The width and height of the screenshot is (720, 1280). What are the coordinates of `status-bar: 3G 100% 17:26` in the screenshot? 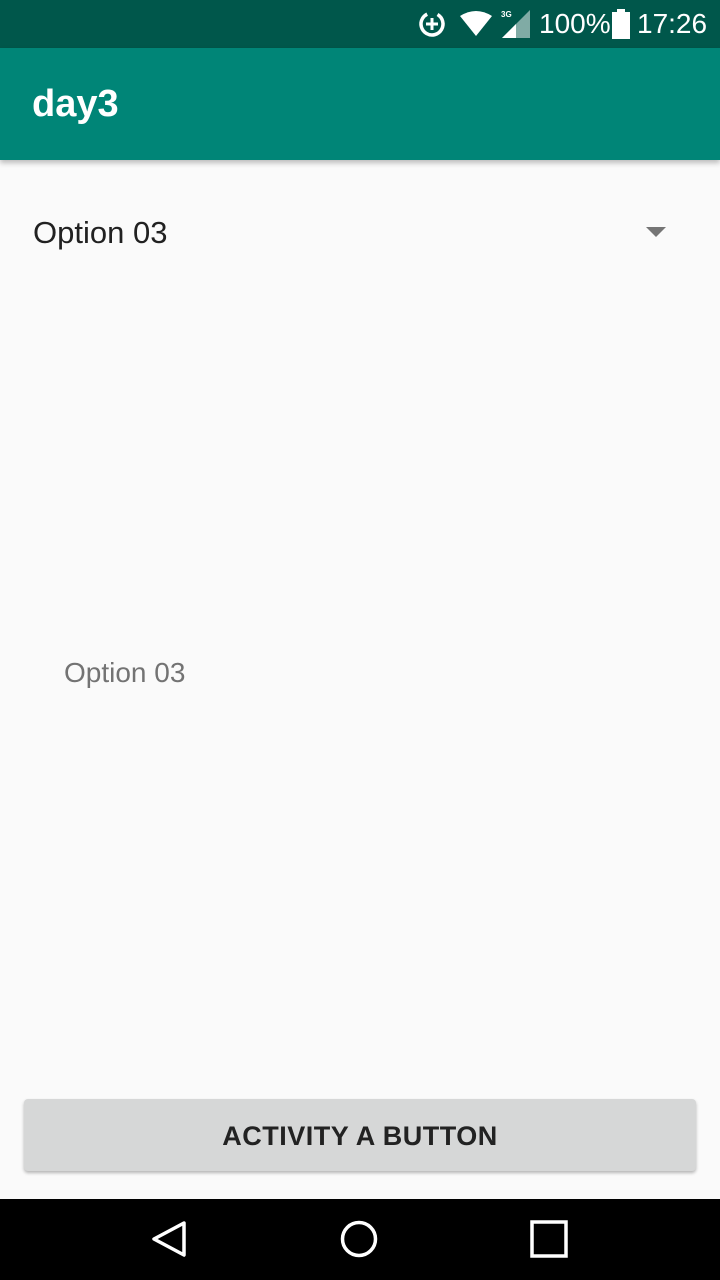 It's located at (360, 24).